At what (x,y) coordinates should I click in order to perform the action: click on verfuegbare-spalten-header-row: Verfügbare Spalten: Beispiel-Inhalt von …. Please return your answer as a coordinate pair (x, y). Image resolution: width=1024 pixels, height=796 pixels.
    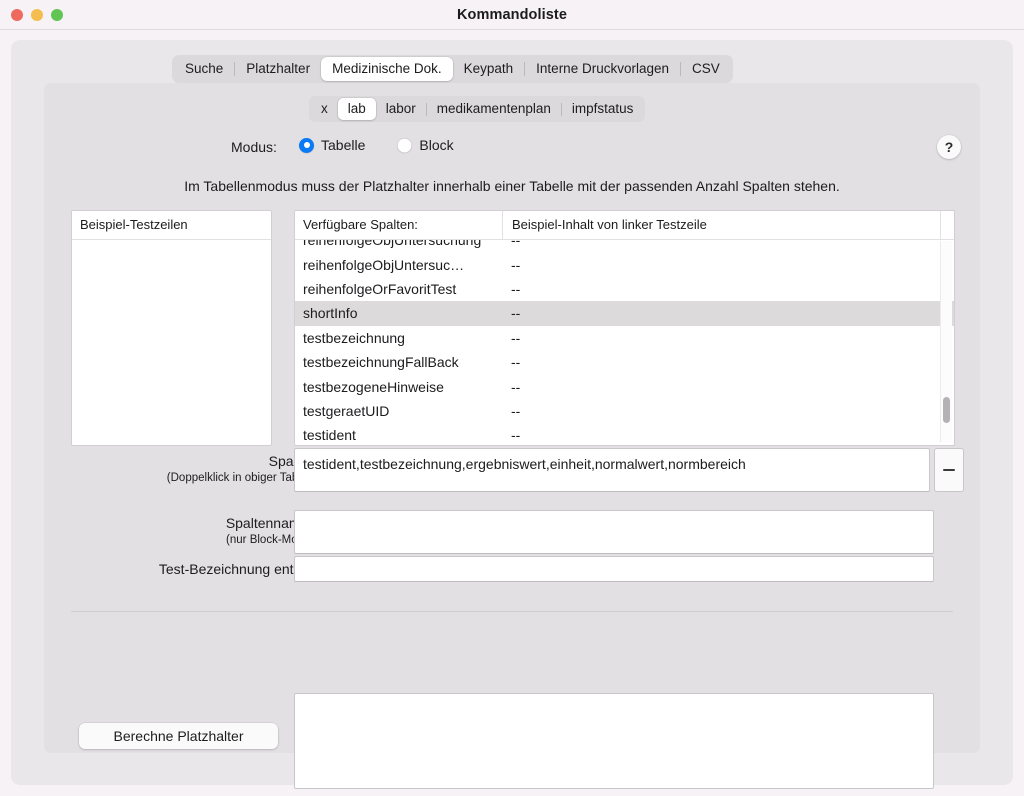
    Looking at the image, I should click on (624, 225).